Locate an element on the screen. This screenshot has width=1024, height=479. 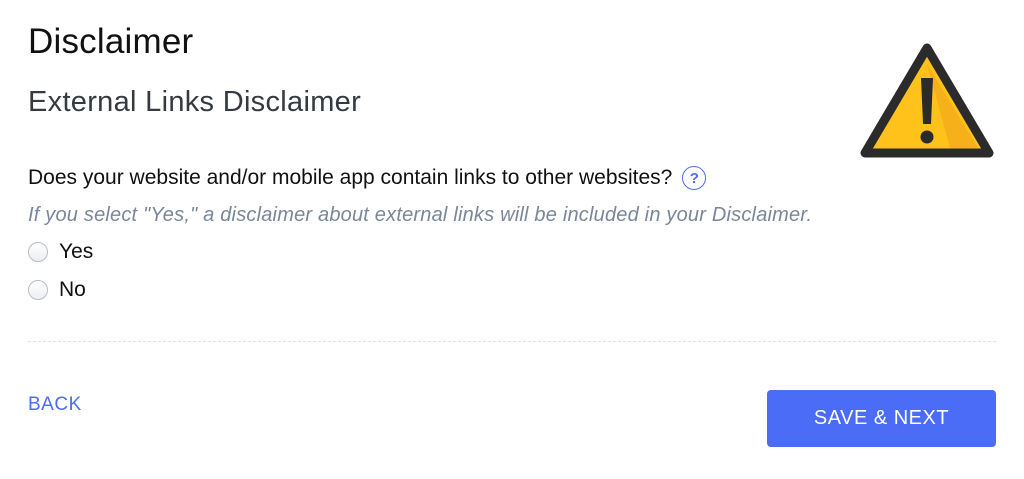
save-next-button: SAVE & NEXT is located at coordinates (881, 418).